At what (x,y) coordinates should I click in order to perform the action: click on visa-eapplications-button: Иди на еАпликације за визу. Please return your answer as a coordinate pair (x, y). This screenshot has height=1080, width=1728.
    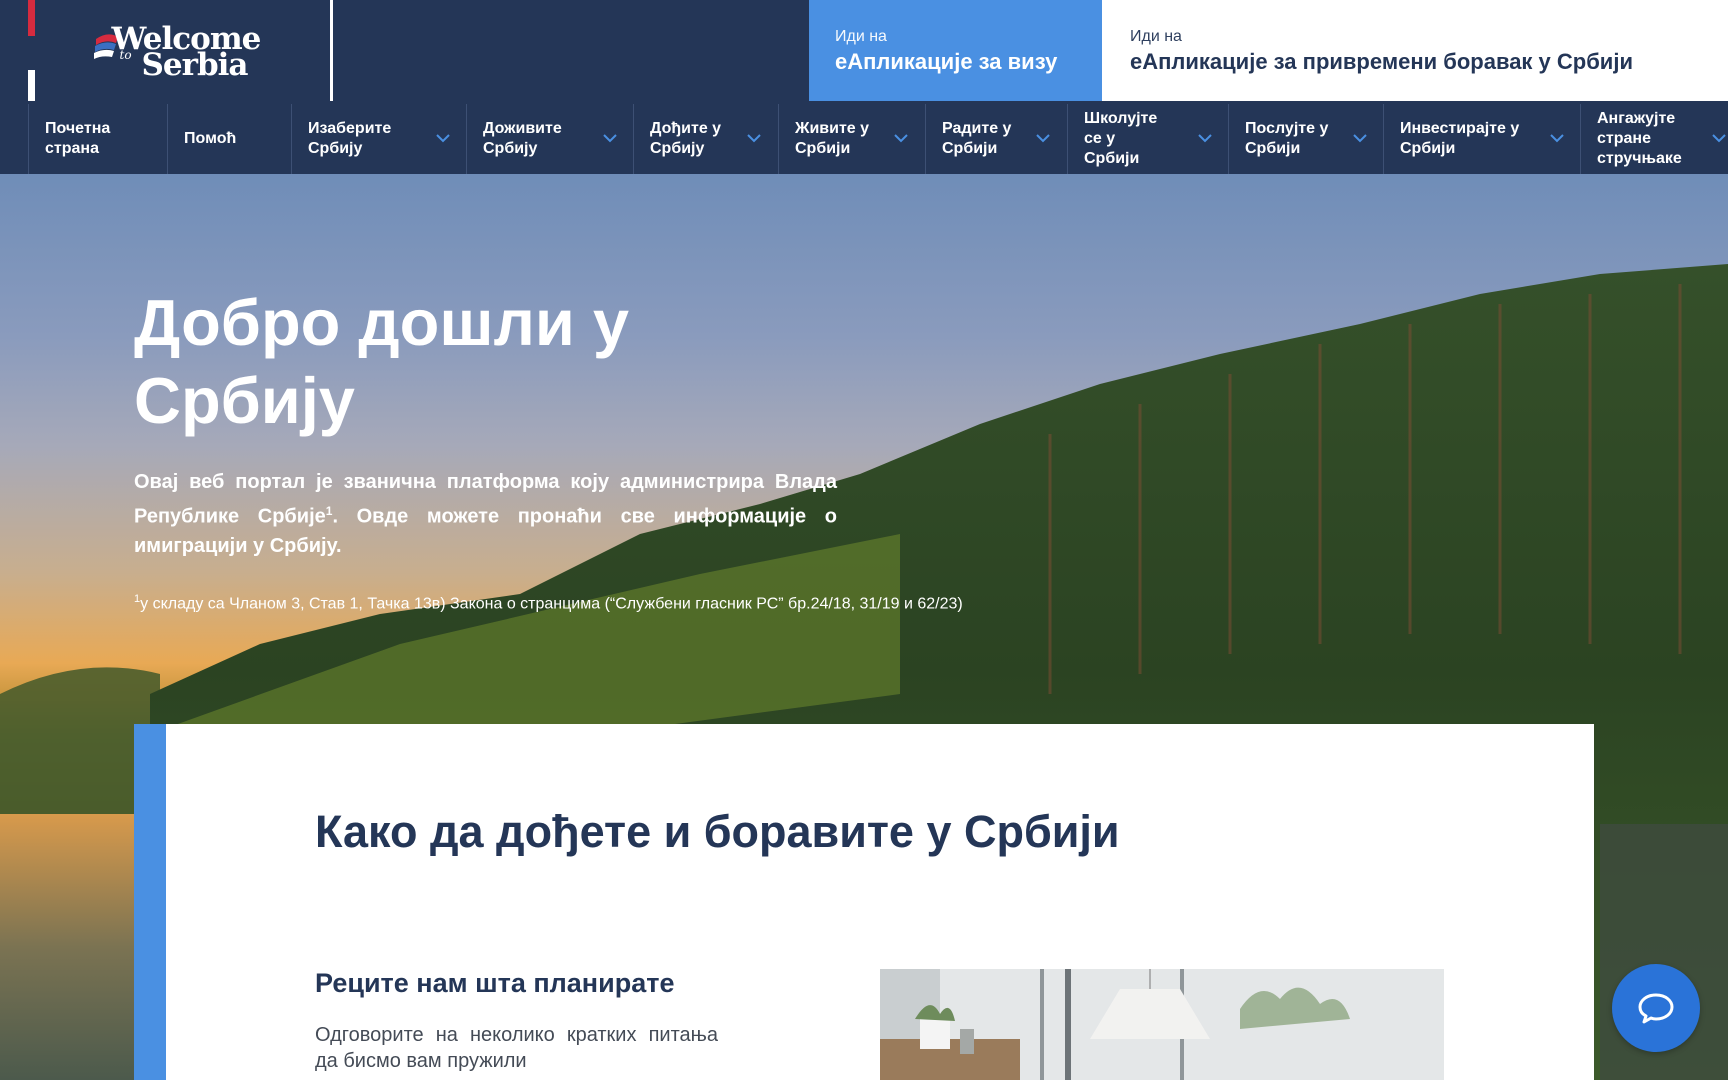
    Looking at the image, I should click on (955, 50).